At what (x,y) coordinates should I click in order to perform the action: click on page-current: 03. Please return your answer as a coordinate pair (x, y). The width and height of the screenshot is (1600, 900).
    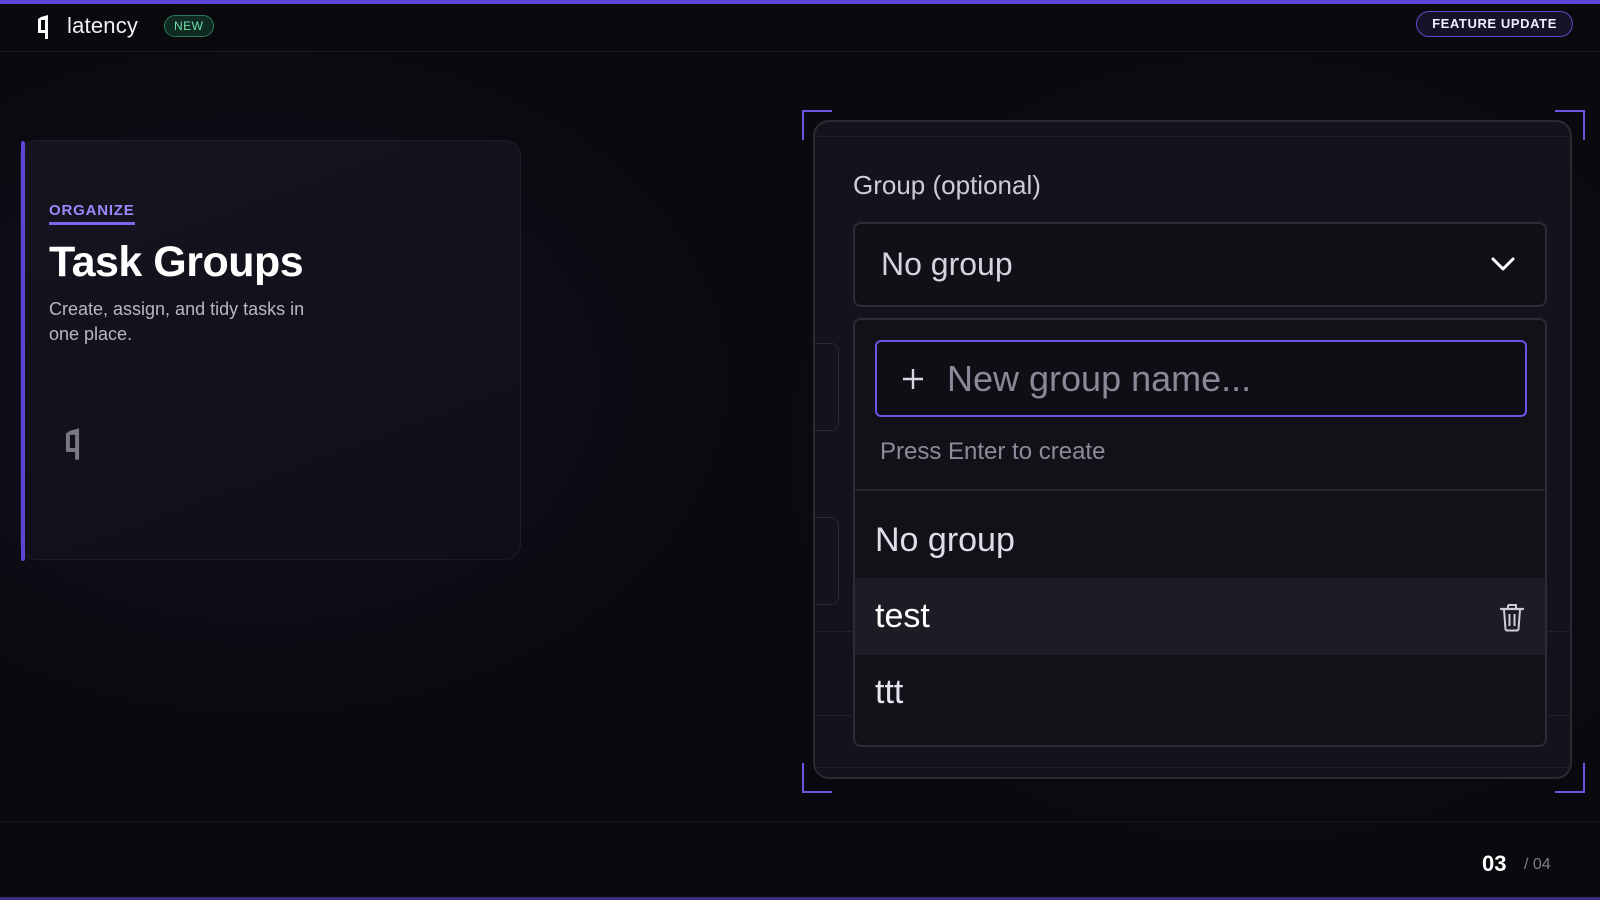
    Looking at the image, I should click on (1494, 863).